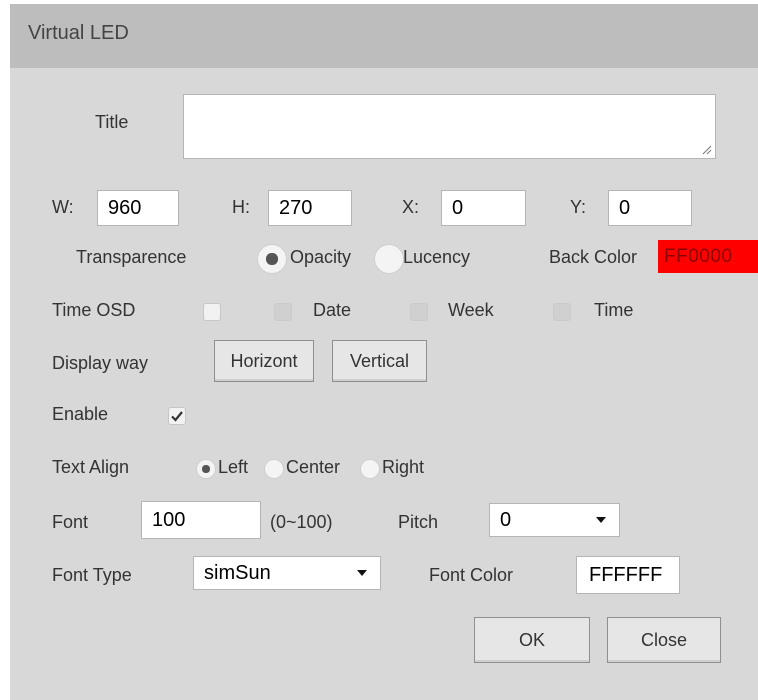 This screenshot has width=758, height=700. What do you see at coordinates (112, 122) in the screenshot?
I see `title-label: Title` at bounding box center [112, 122].